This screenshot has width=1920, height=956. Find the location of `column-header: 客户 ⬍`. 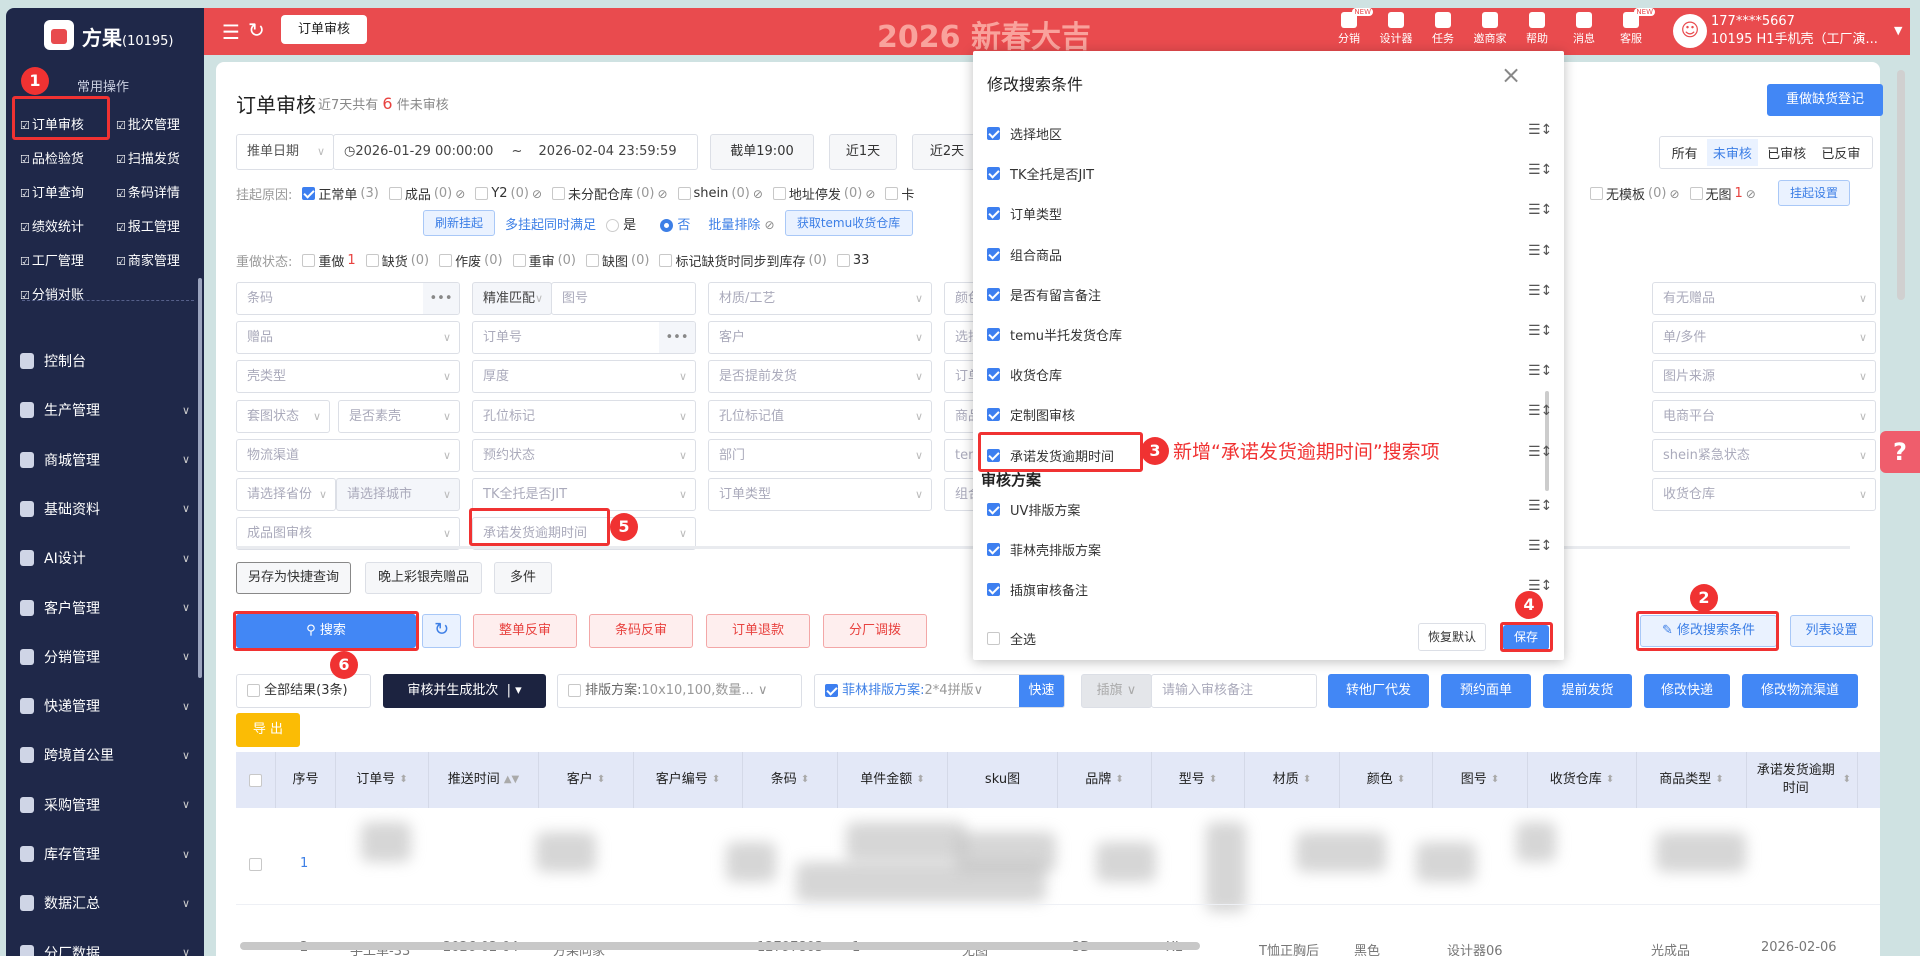

column-header: 客户 ⬍ is located at coordinates (586, 780).